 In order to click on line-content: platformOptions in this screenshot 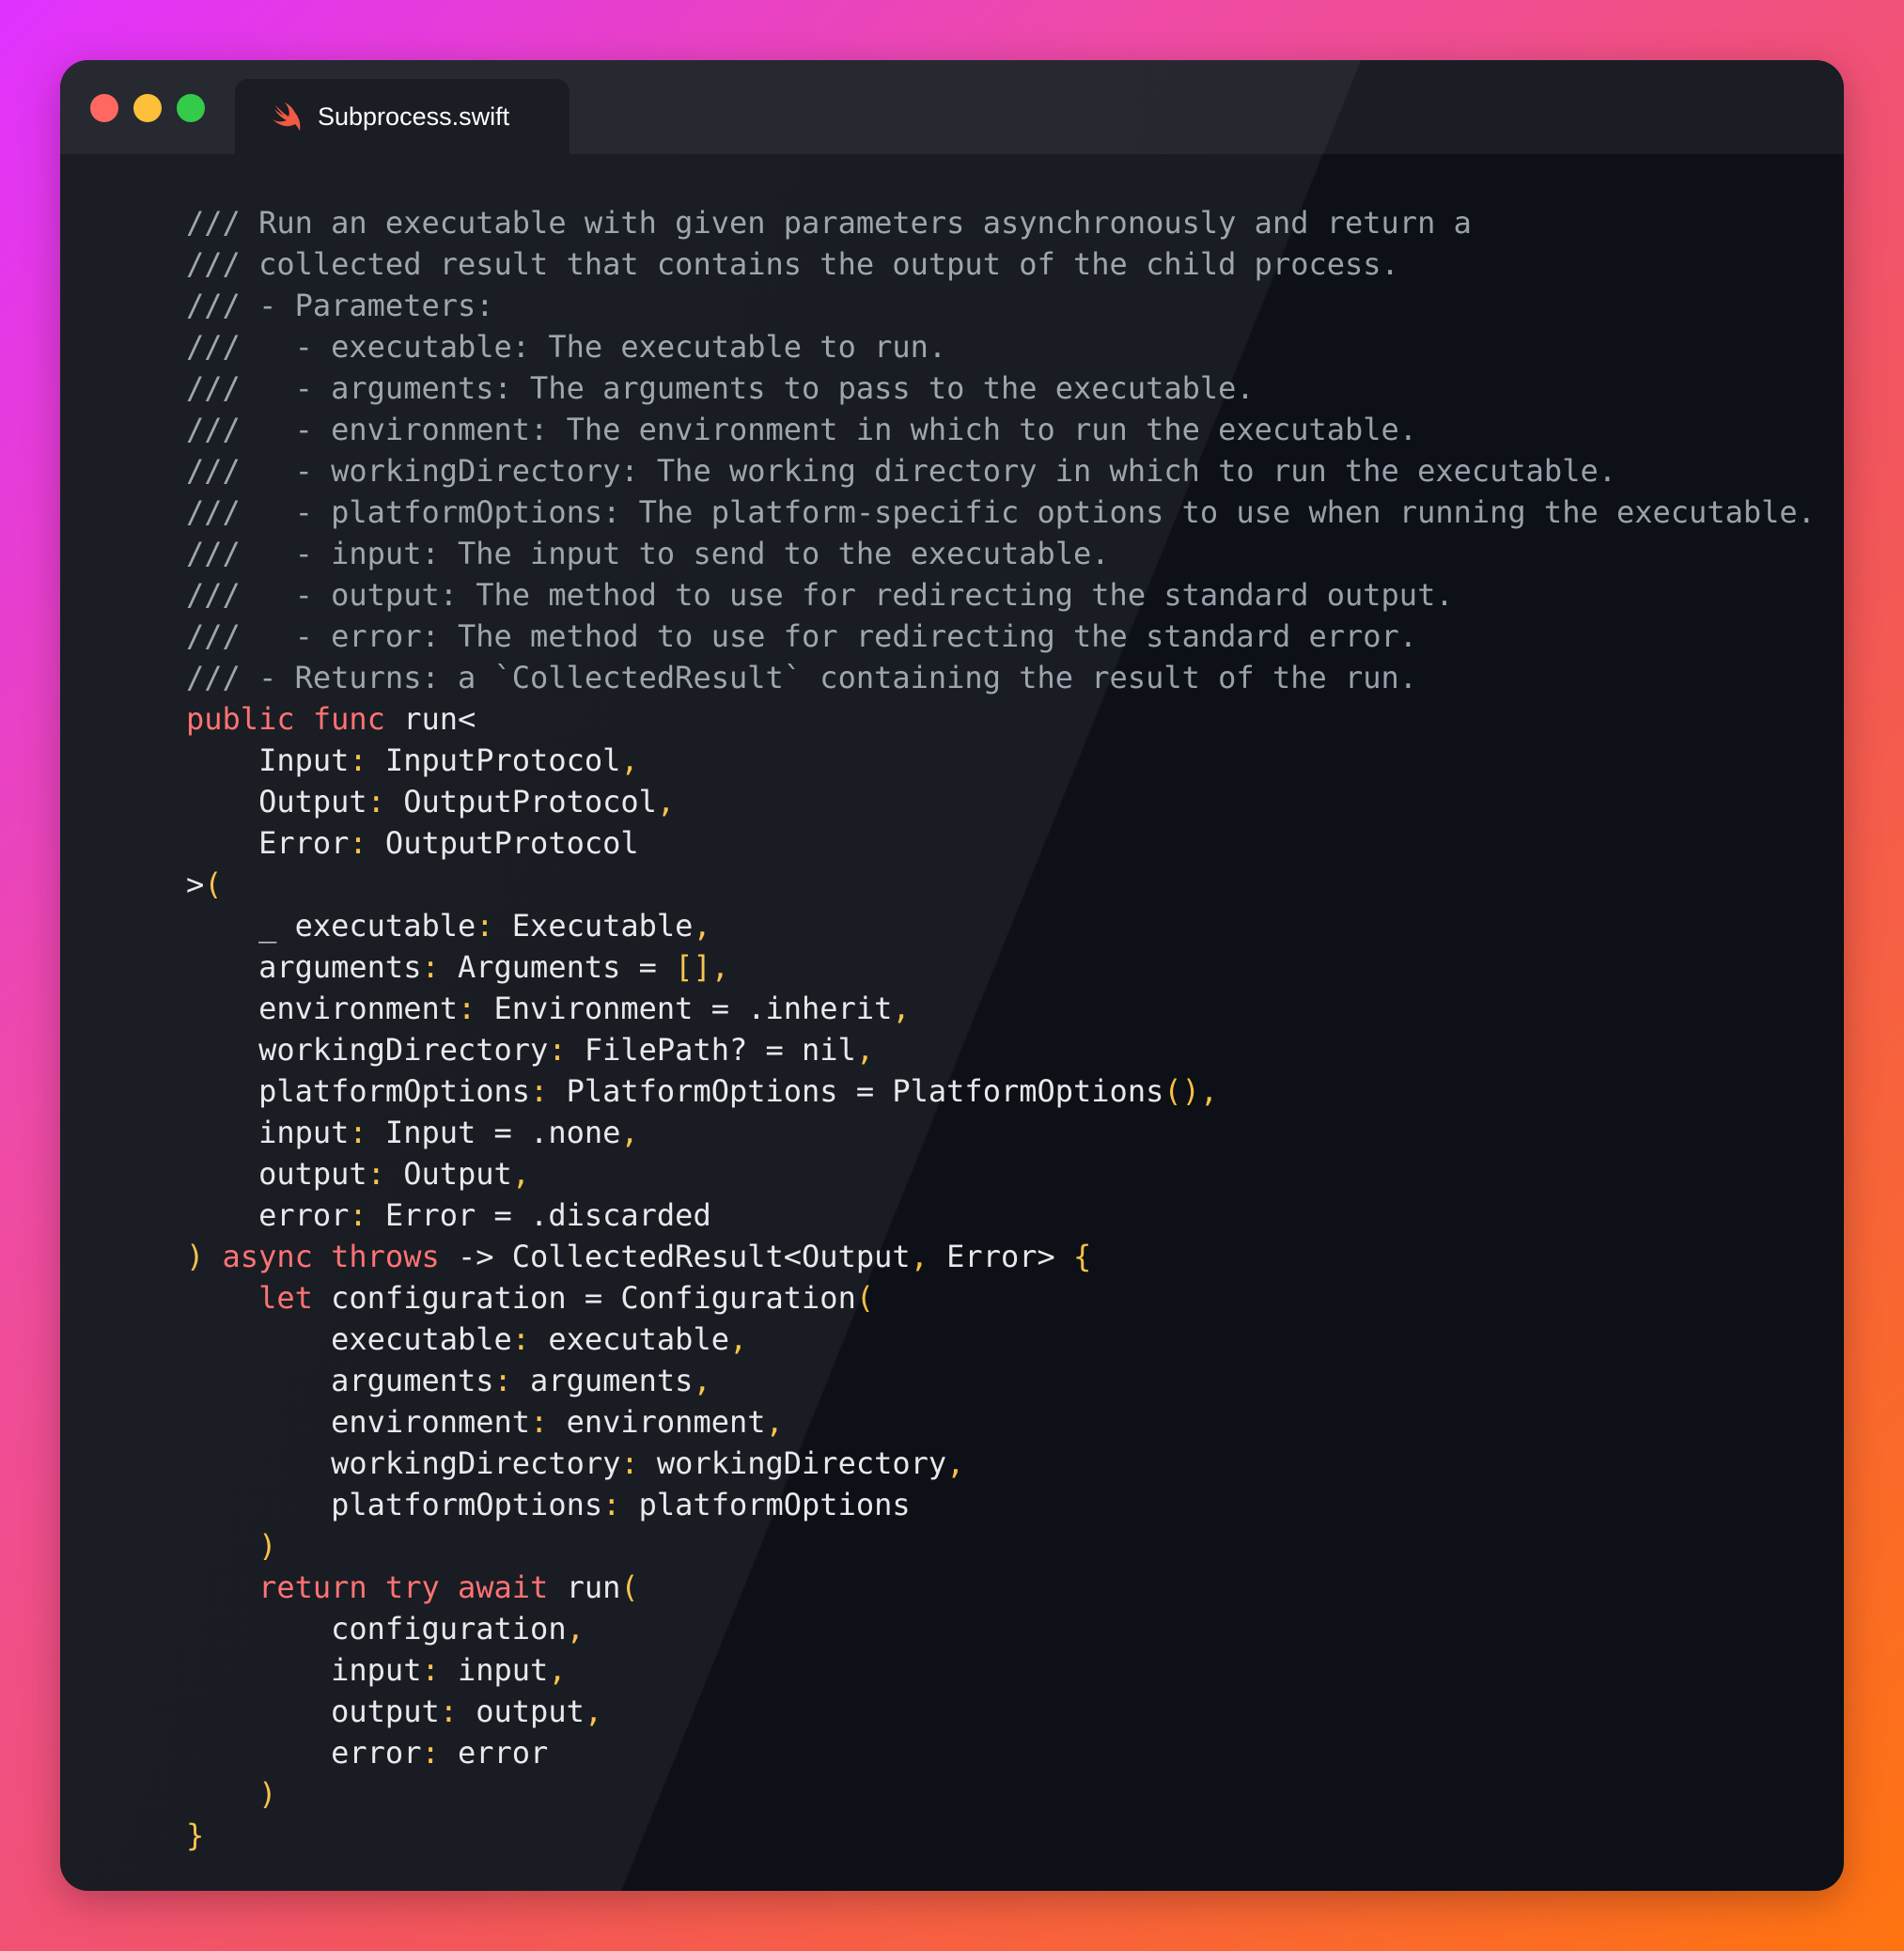, I will do `click(548, 1504)`.